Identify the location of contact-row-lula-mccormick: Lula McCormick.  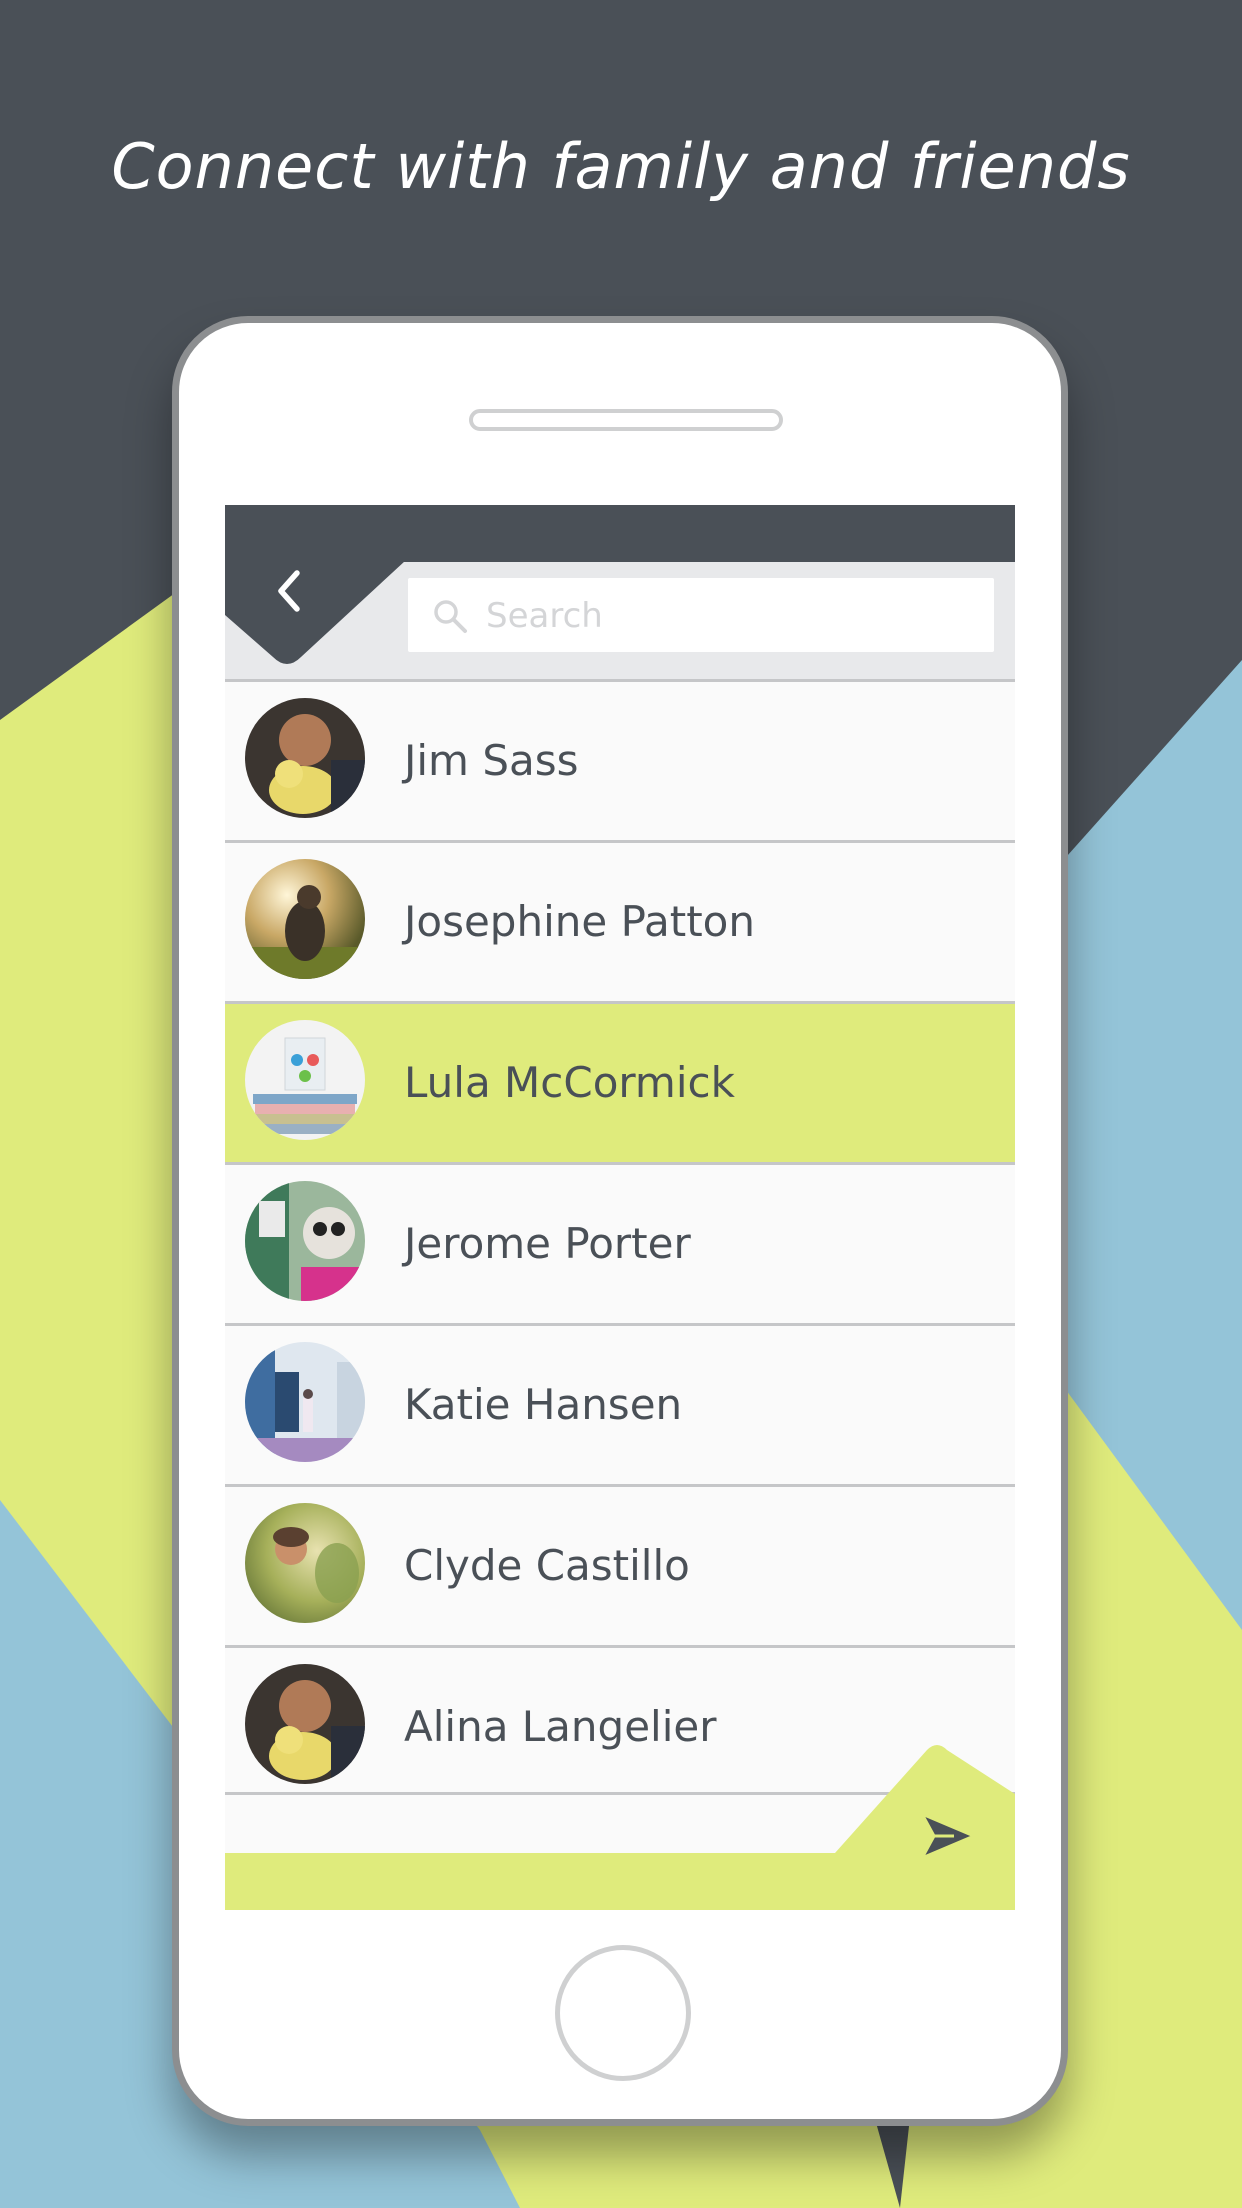
(620, 1081).